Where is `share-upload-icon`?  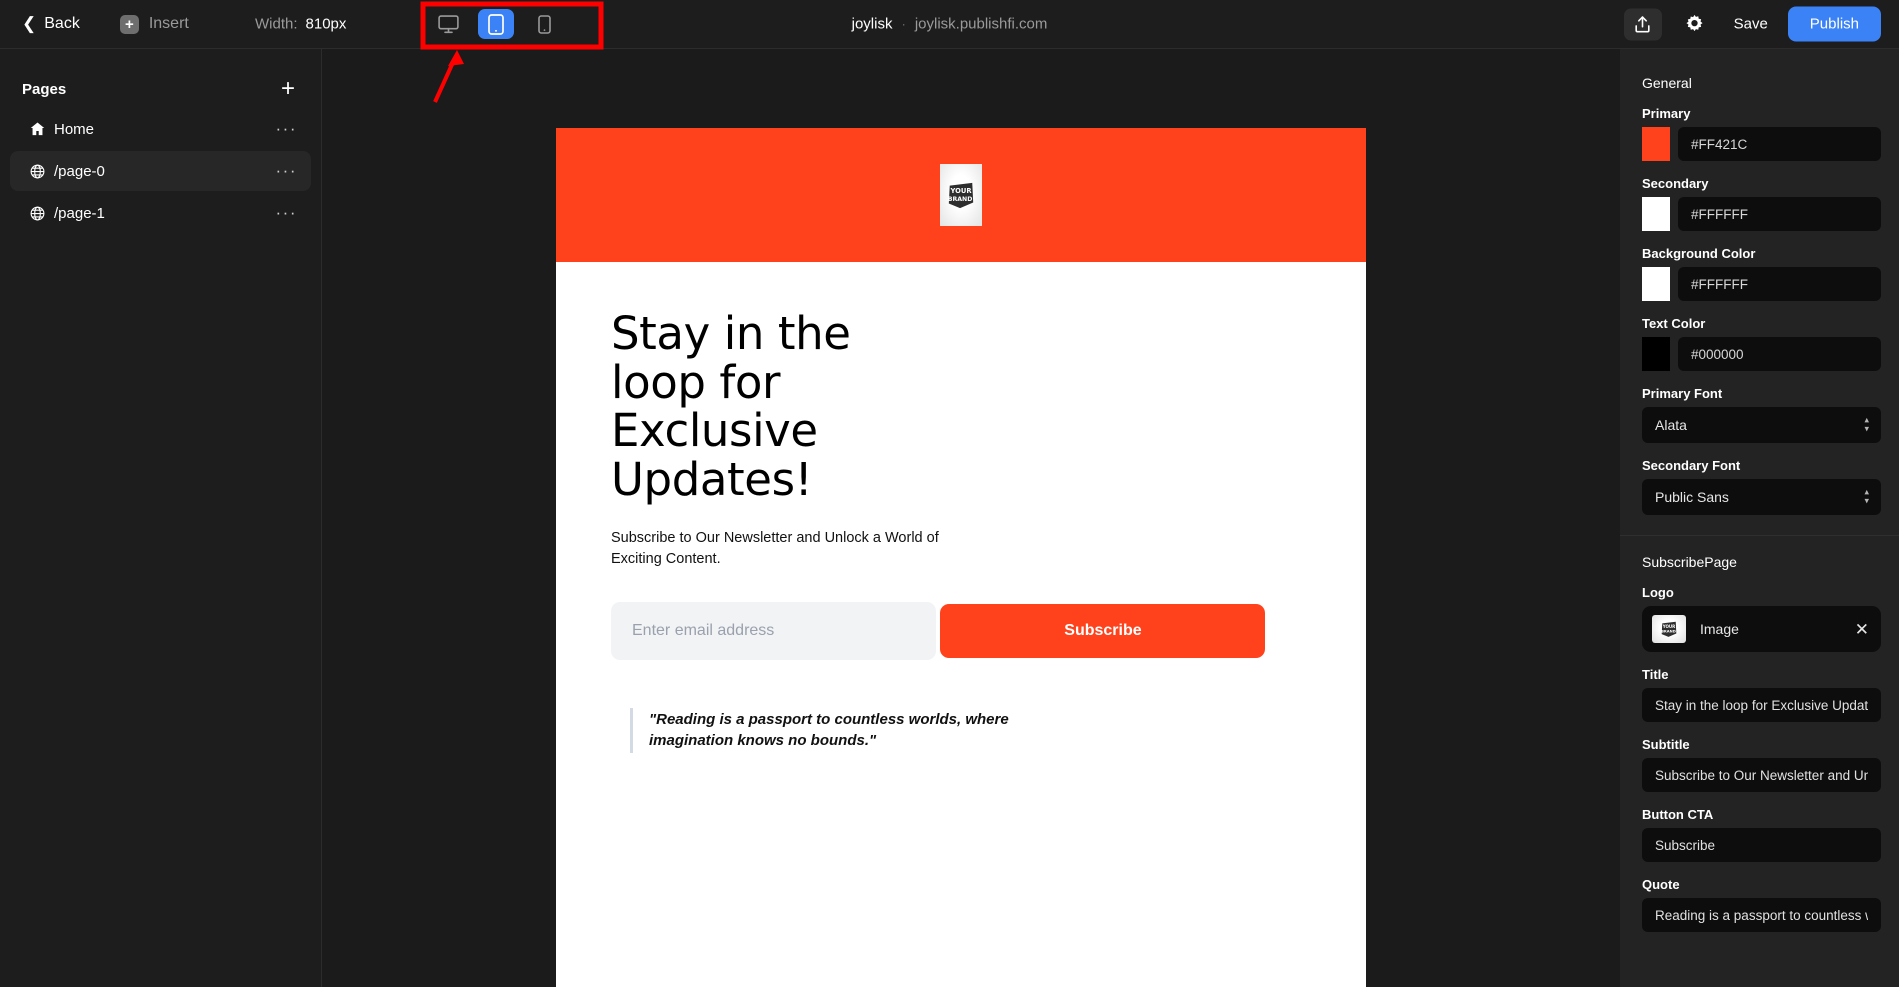 share-upload-icon is located at coordinates (1642, 23).